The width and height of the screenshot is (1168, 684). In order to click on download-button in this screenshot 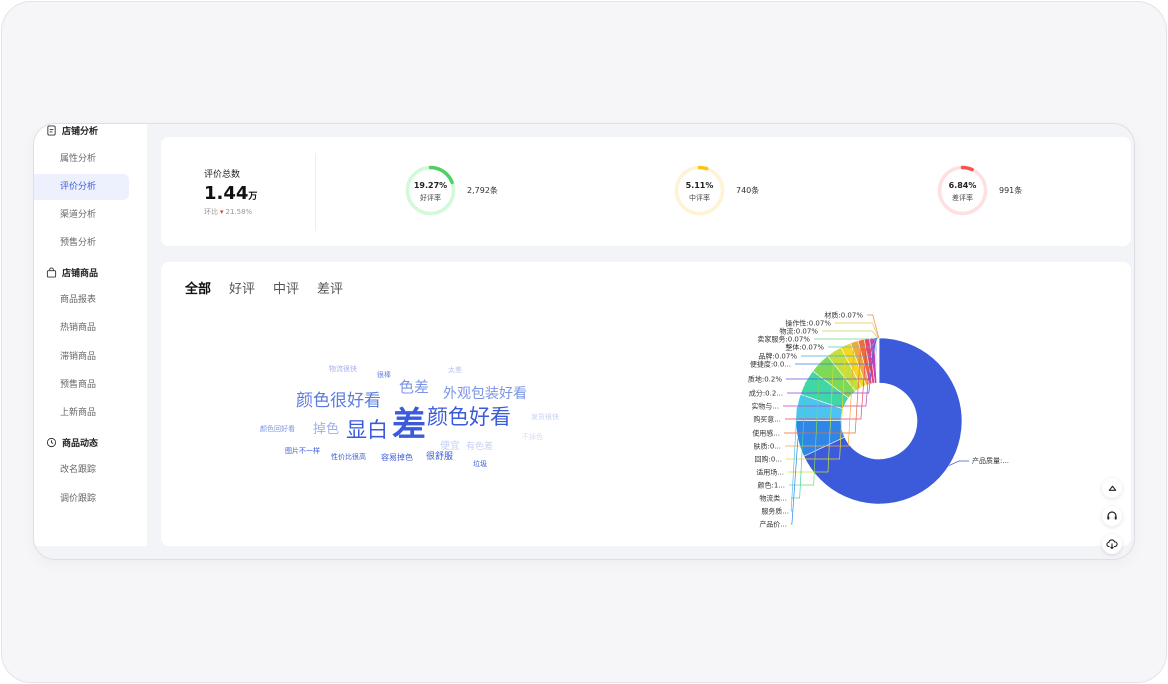, I will do `click(1112, 544)`.